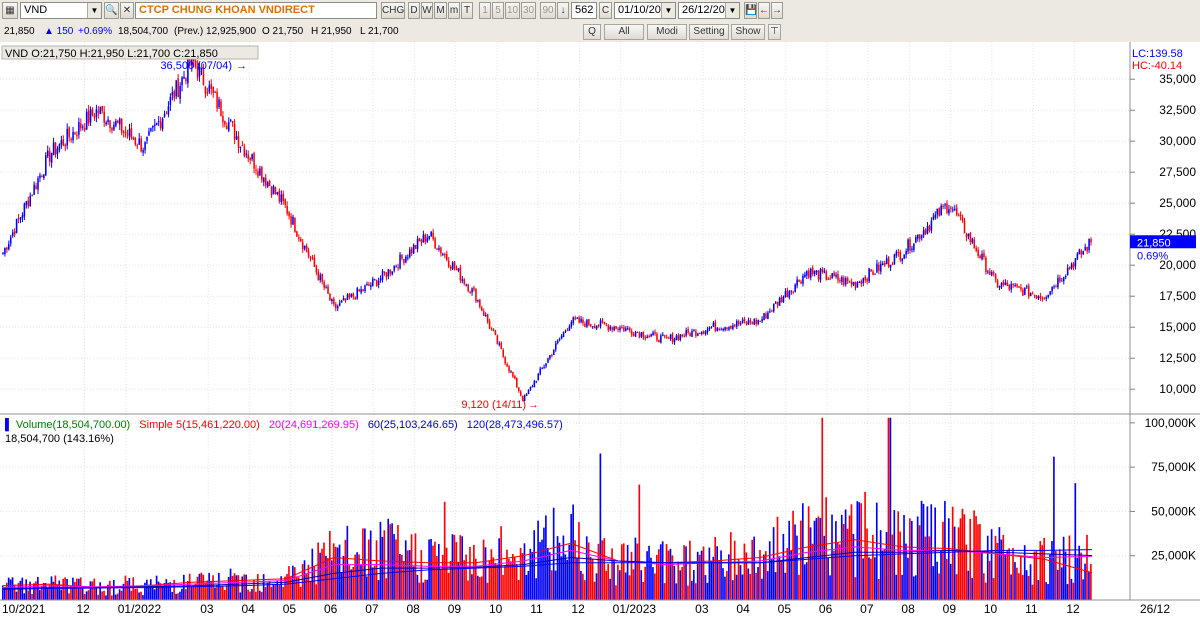 This screenshot has height=618, width=1200. I want to click on symbol-select: VND ▼, so click(61, 10).